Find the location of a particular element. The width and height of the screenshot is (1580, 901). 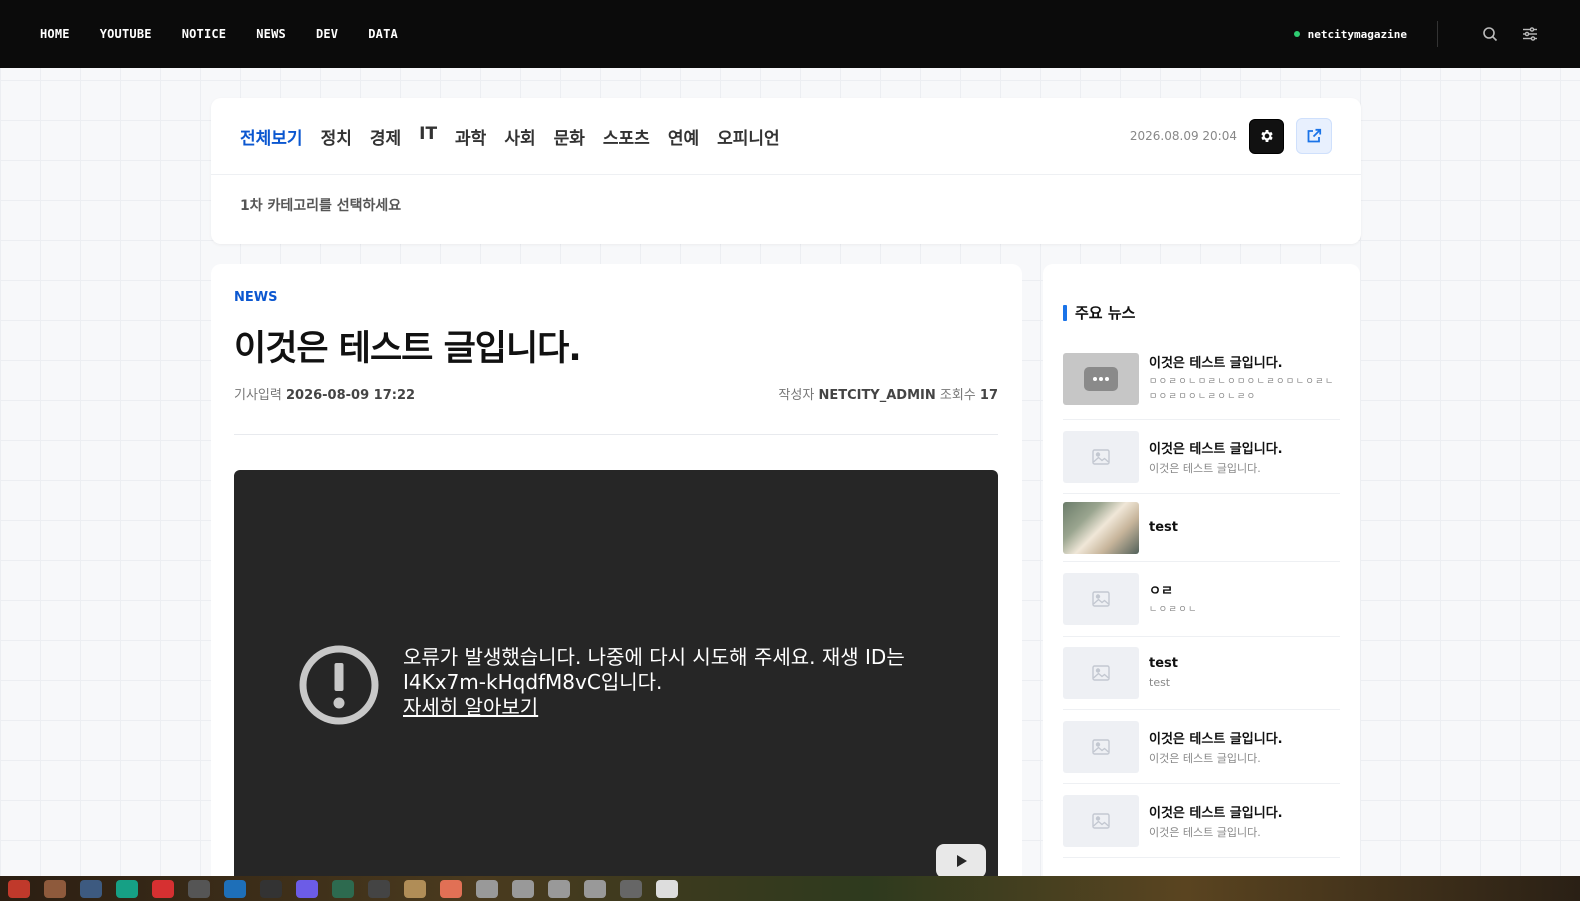

nav-dev: DEV is located at coordinates (327, 34).